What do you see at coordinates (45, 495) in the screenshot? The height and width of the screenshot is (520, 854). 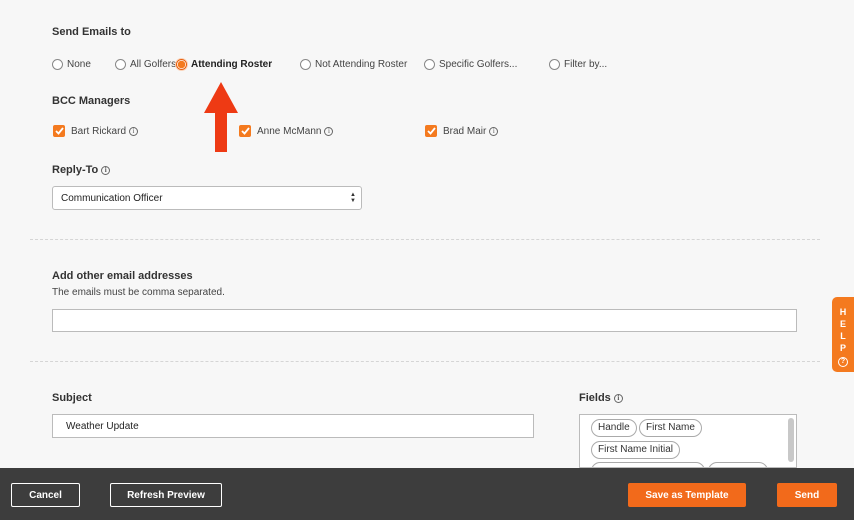 I see `cancel-button: Cancel` at bounding box center [45, 495].